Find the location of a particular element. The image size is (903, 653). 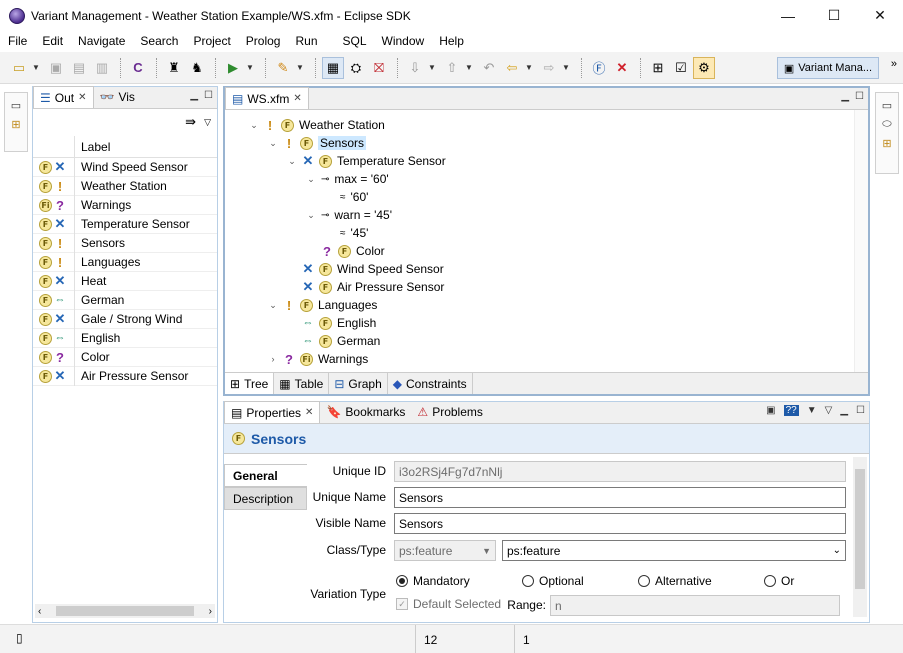

menu-sql: SQL is located at coordinates (354, 41).